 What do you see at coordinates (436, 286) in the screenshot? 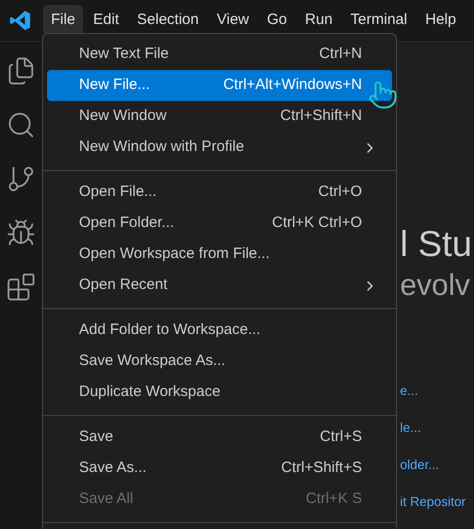
I see `welcome-subtitle: evolv` at bounding box center [436, 286].